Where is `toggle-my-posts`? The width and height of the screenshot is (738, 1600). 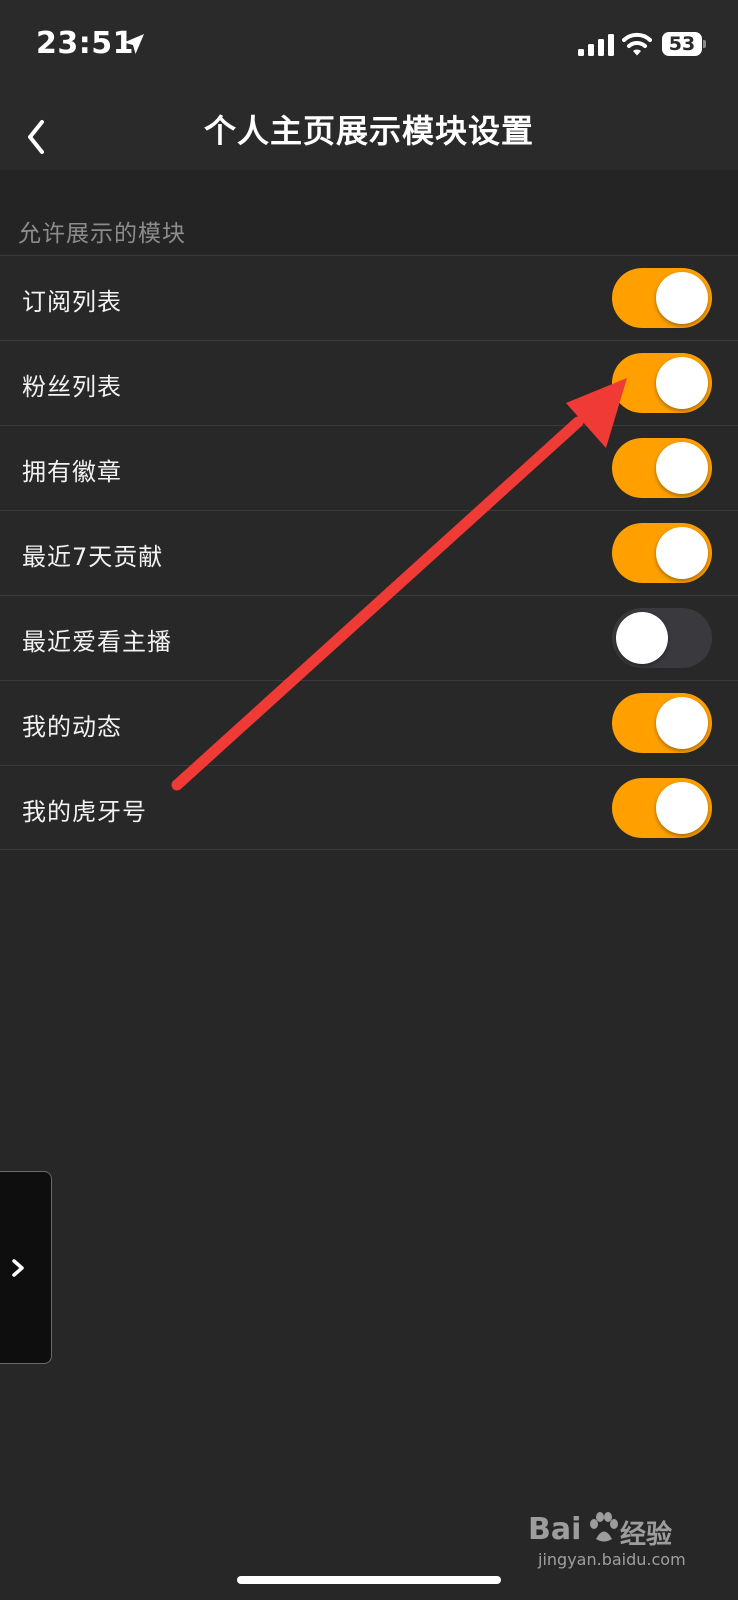
toggle-my-posts is located at coordinates (662, 723).